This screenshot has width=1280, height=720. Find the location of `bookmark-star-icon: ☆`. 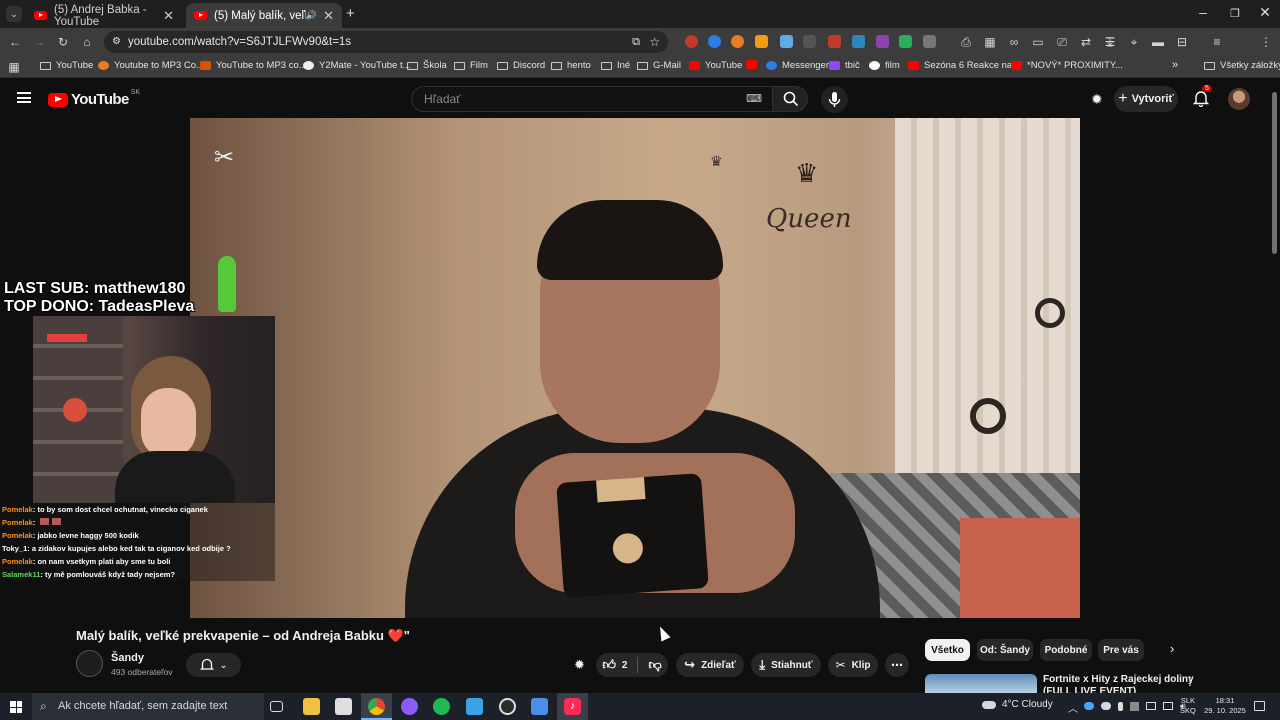

bookmark-star-icon: ☆ is located at coordinates (654, 42).